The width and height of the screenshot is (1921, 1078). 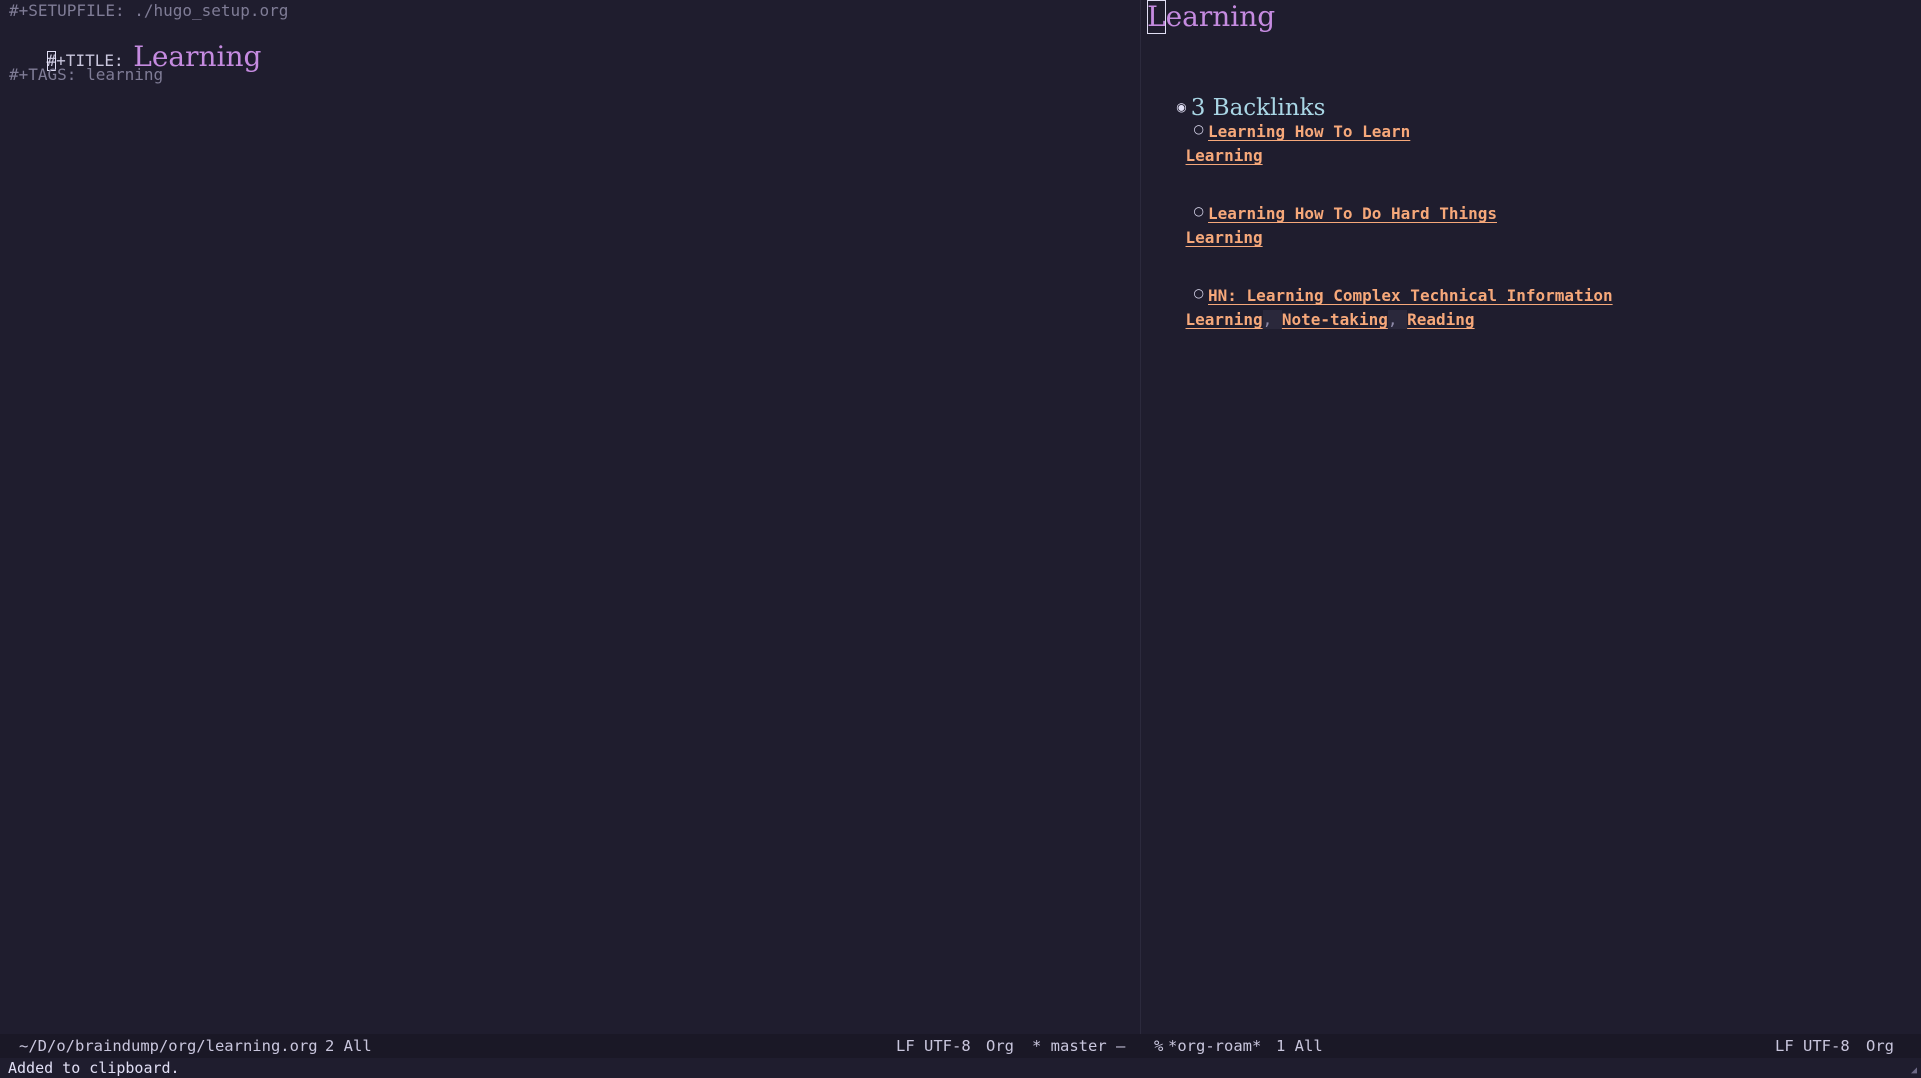 I want to click on setupfile-line: #+SETUPFILE: ./hugo_setup.org, so click(x=149, y=10).